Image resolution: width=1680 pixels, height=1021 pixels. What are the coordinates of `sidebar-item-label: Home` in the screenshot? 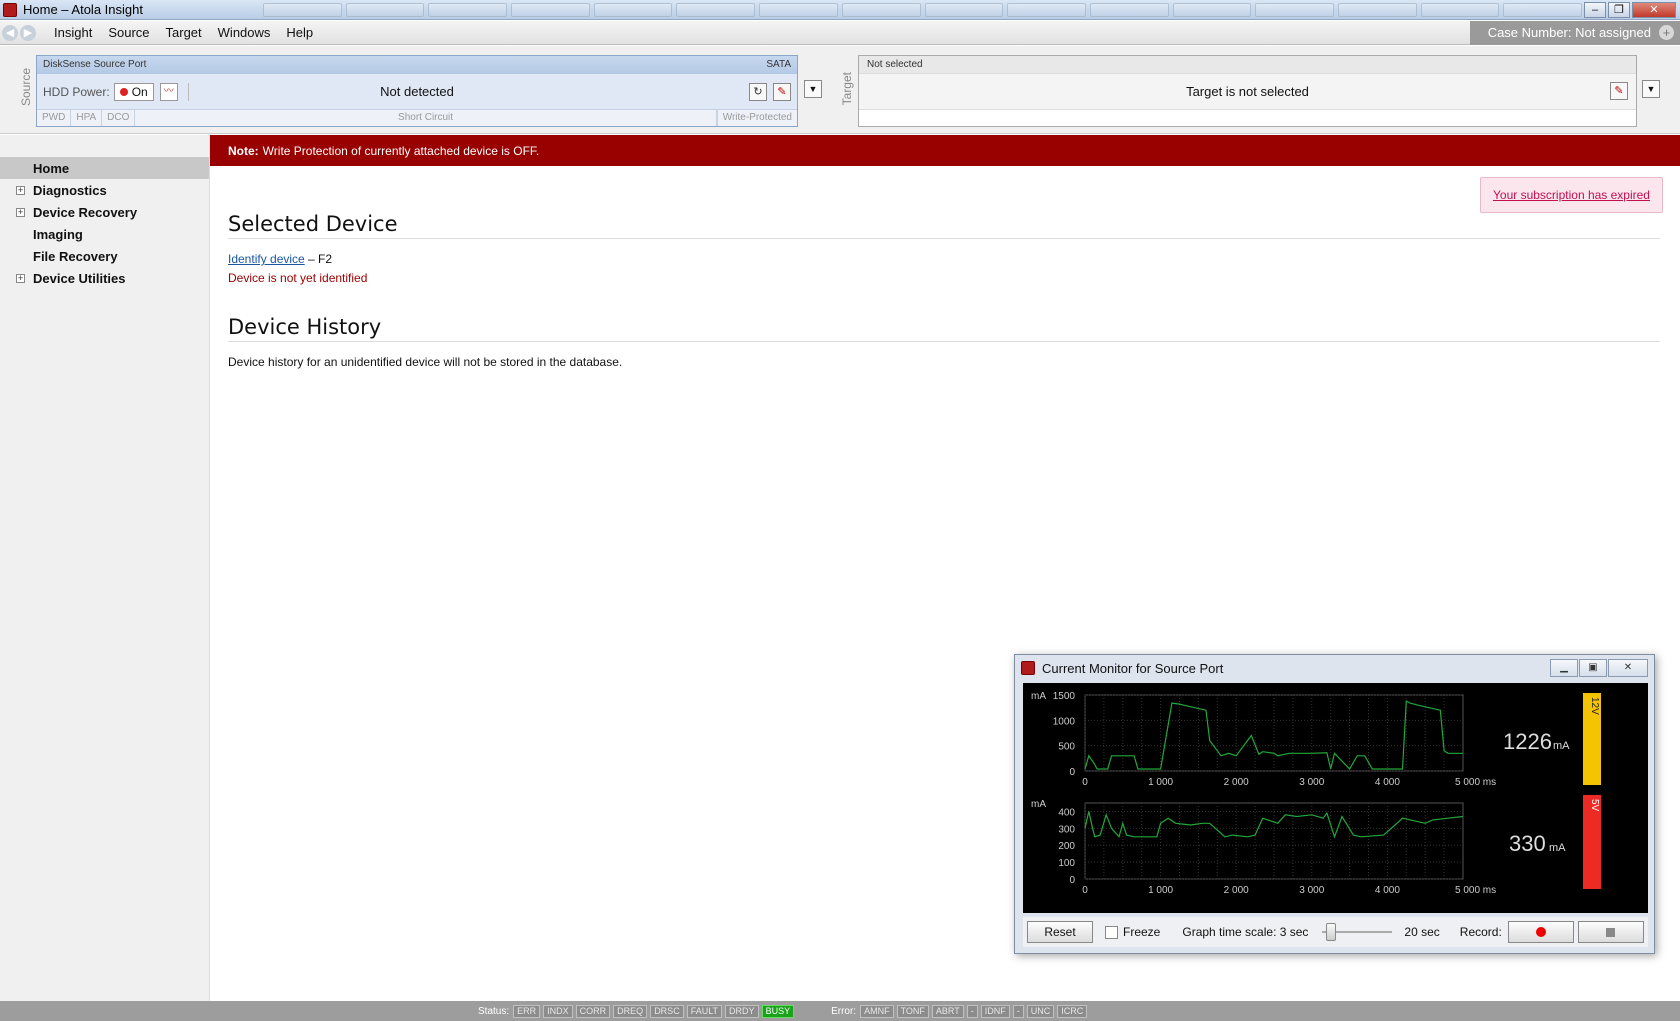 It's located at (51, 168).